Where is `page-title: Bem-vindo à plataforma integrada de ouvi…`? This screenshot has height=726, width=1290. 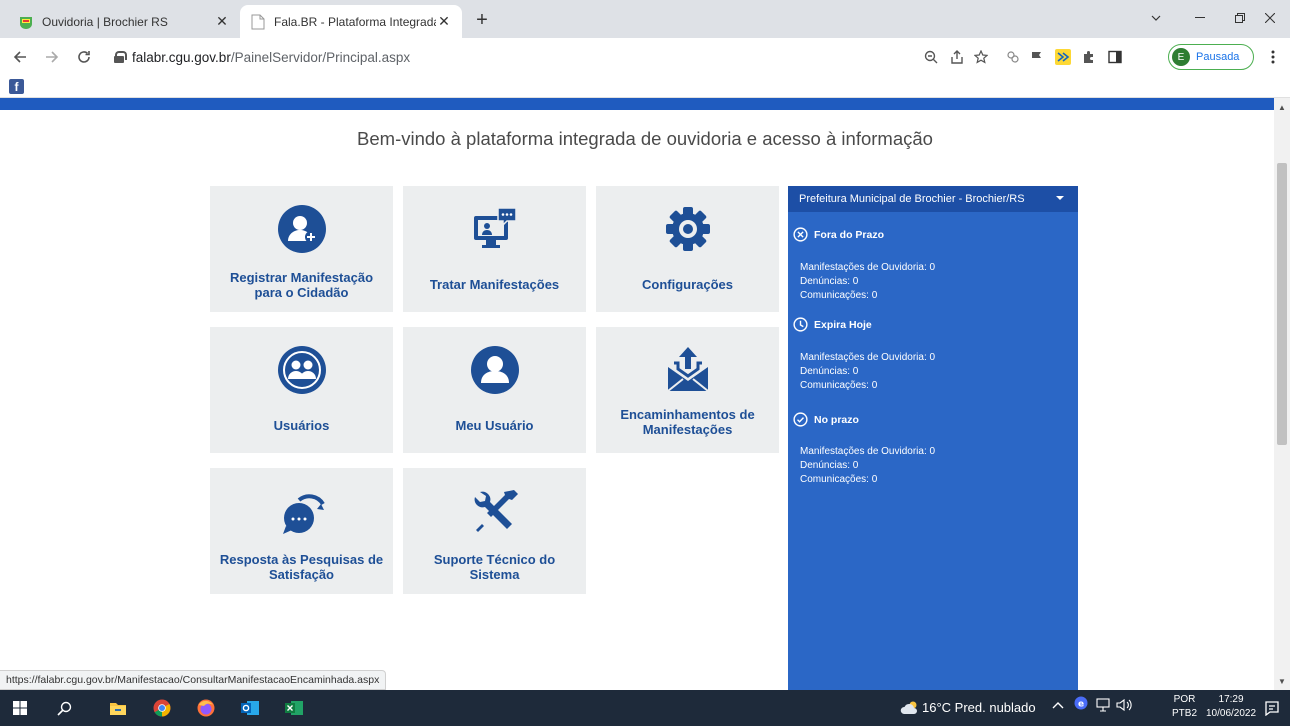 page-title: Bem-vindo à plataforma integrada de ouvi… is located at coordinates (645, 138).